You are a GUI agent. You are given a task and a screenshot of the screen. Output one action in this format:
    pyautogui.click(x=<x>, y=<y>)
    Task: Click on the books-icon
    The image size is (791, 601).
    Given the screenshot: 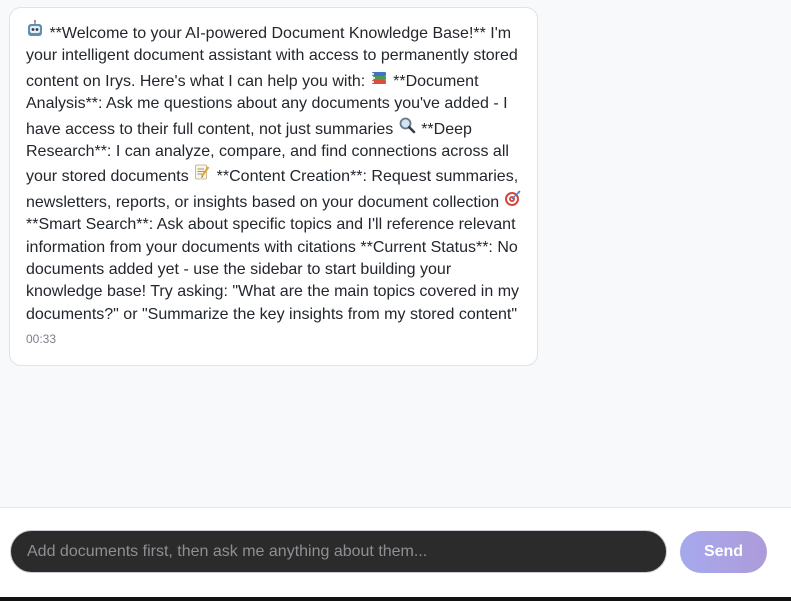 What is the action you would take?
    pyautogui.click(x=379, y=77)
    